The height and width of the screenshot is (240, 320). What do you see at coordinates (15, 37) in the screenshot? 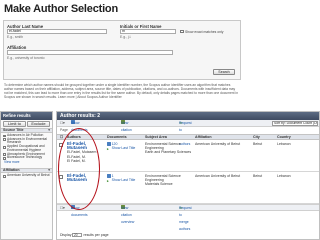
I see `last-name-hint: E.g., smith` at bounding box center [15, 37].